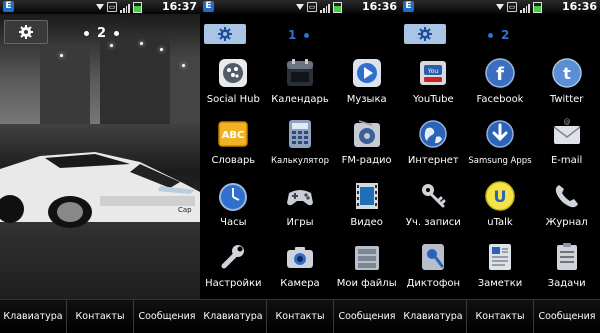 Image resolution: width=600 pixels, height=333 pixels. What do you see at coordinates (367, 134) in the screenshot?
I see `fm-radio-icon` at bounding box center [367, 134].